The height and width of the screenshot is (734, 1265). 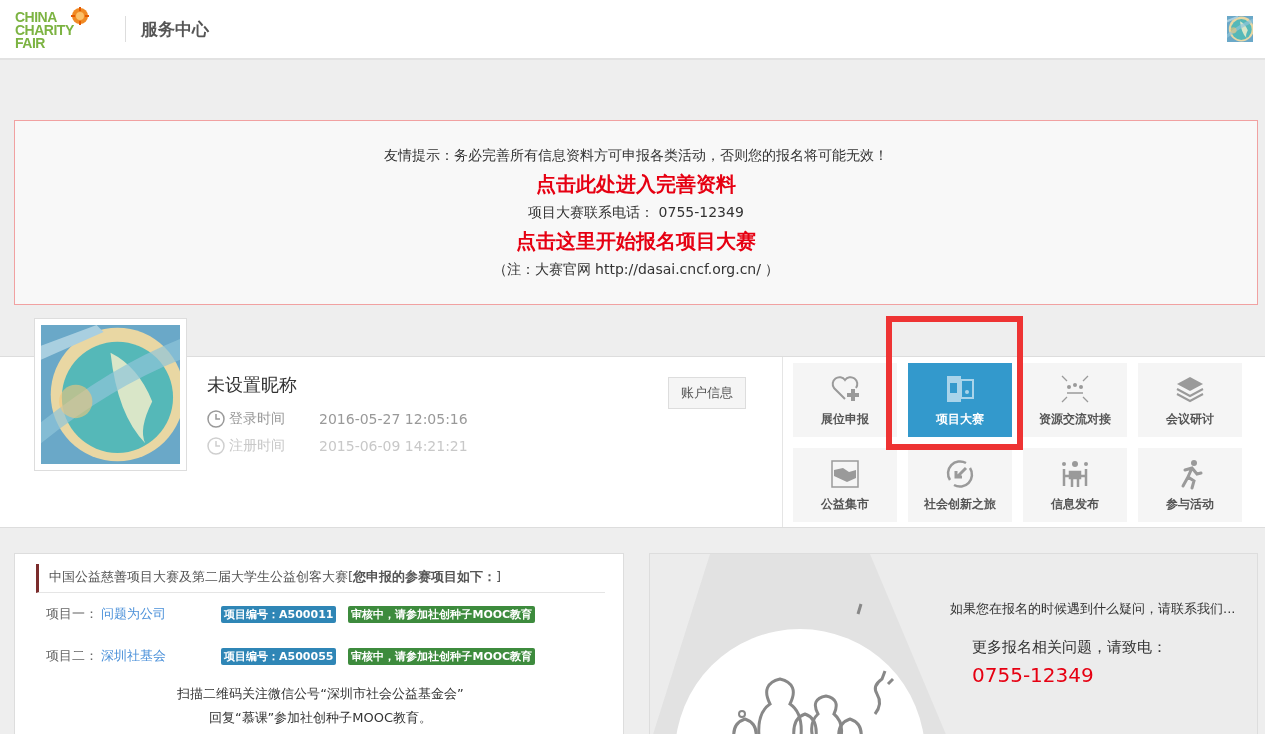 I want to click on phone-number: 0755-12349, so click(x=1033, y=675).